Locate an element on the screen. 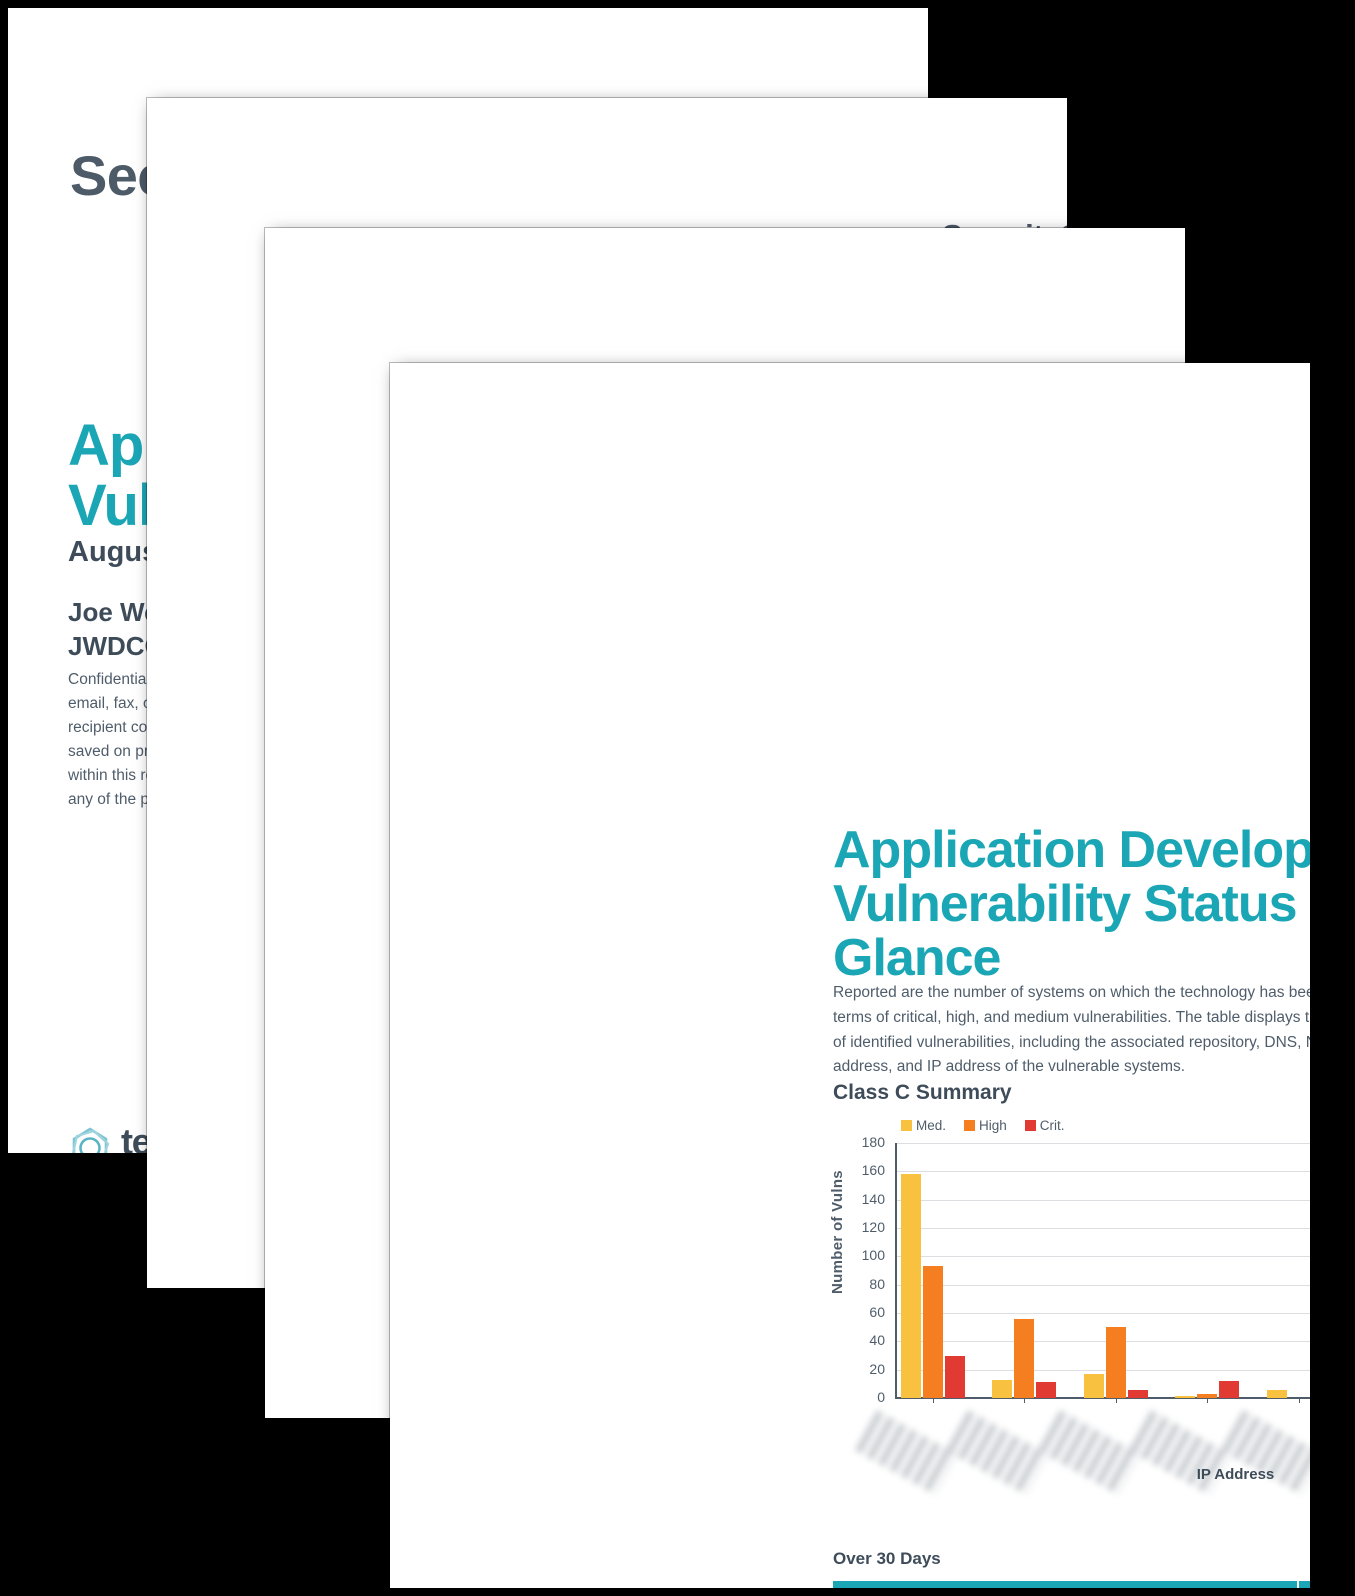  chart-y-axis is located at coordinates (896, 1270).